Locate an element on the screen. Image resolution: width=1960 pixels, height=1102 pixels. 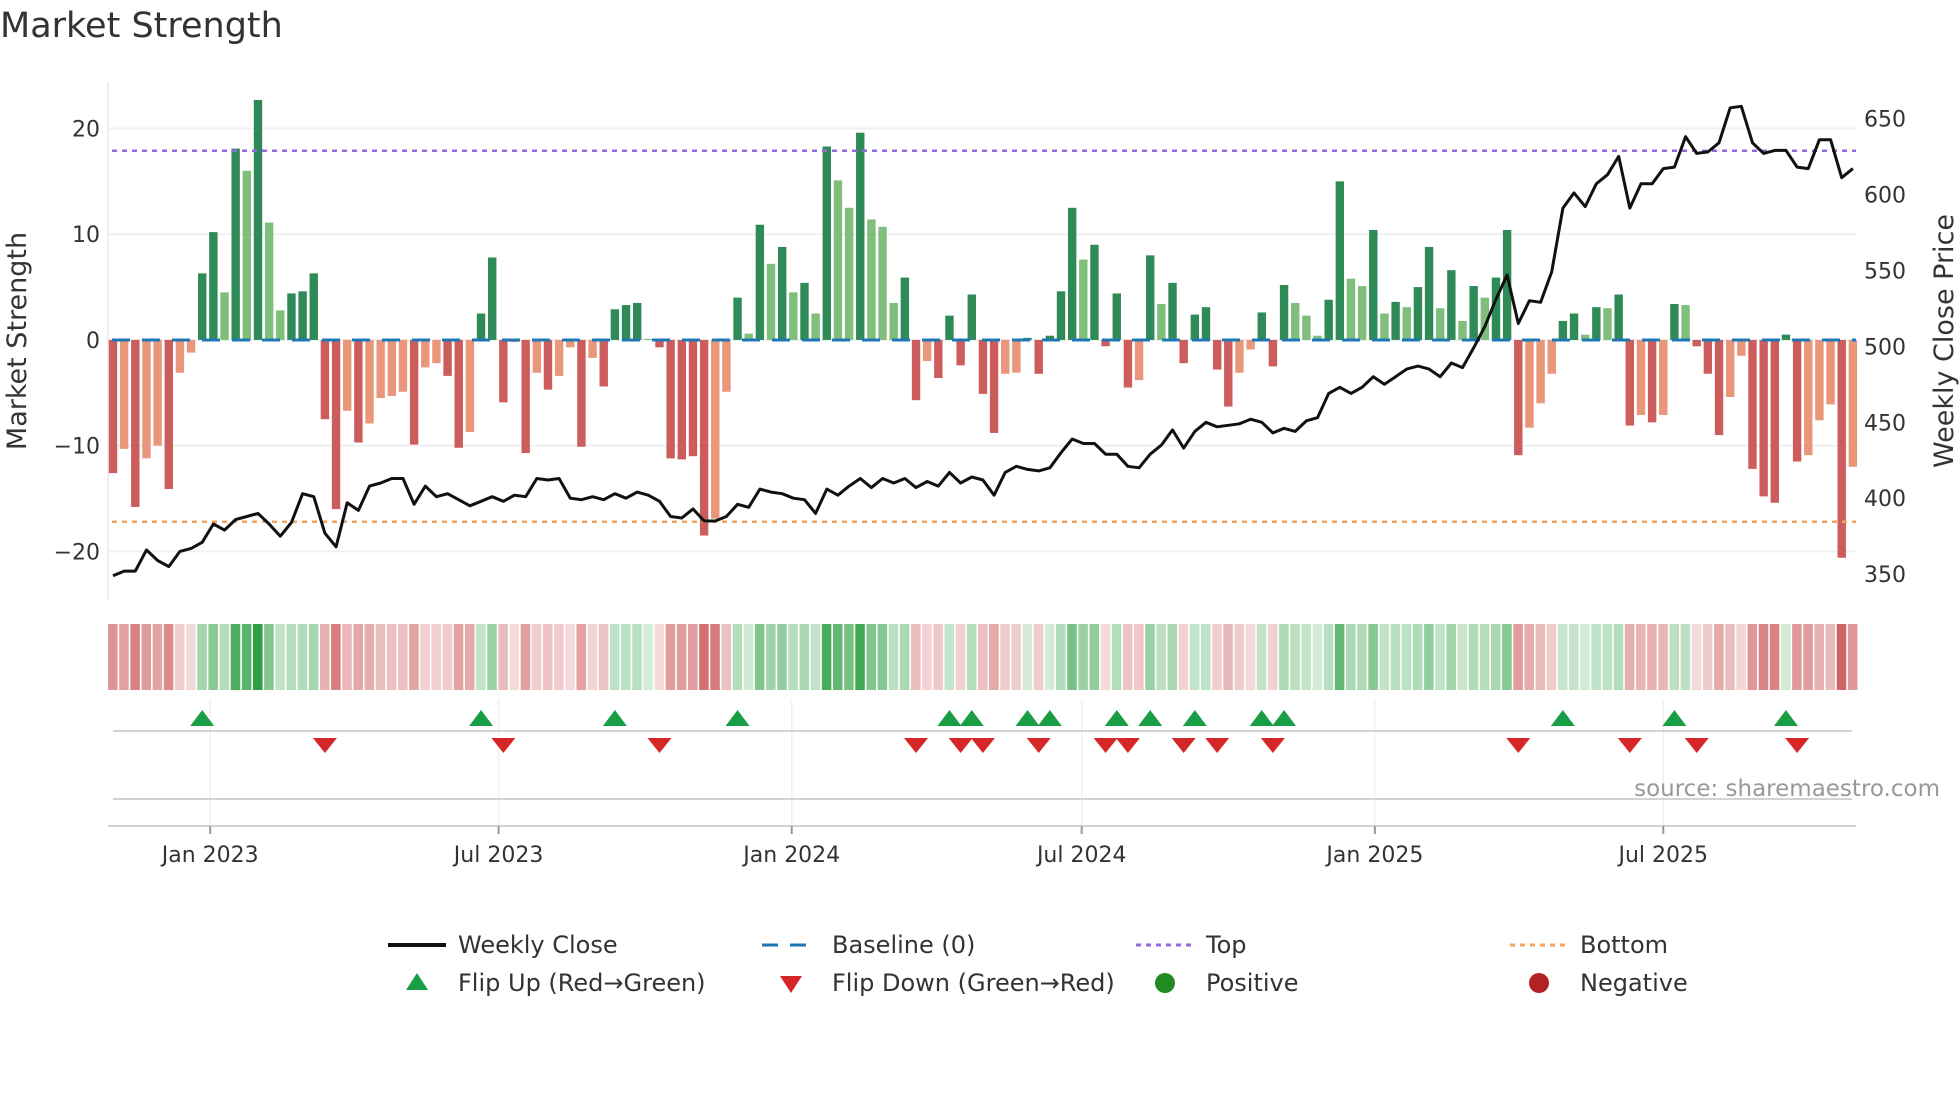
circle-icon is located at coordinates (1165, 983).